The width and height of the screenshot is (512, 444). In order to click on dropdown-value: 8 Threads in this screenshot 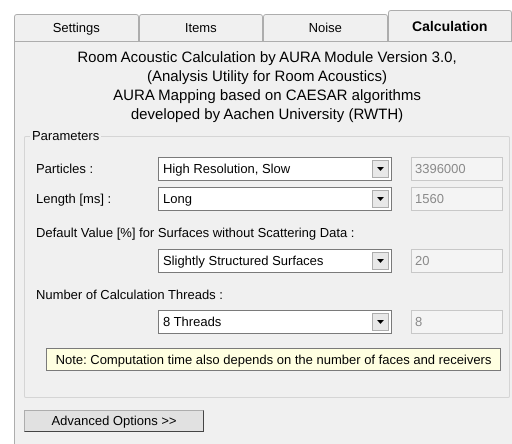, I will do `click(192, 322)`.